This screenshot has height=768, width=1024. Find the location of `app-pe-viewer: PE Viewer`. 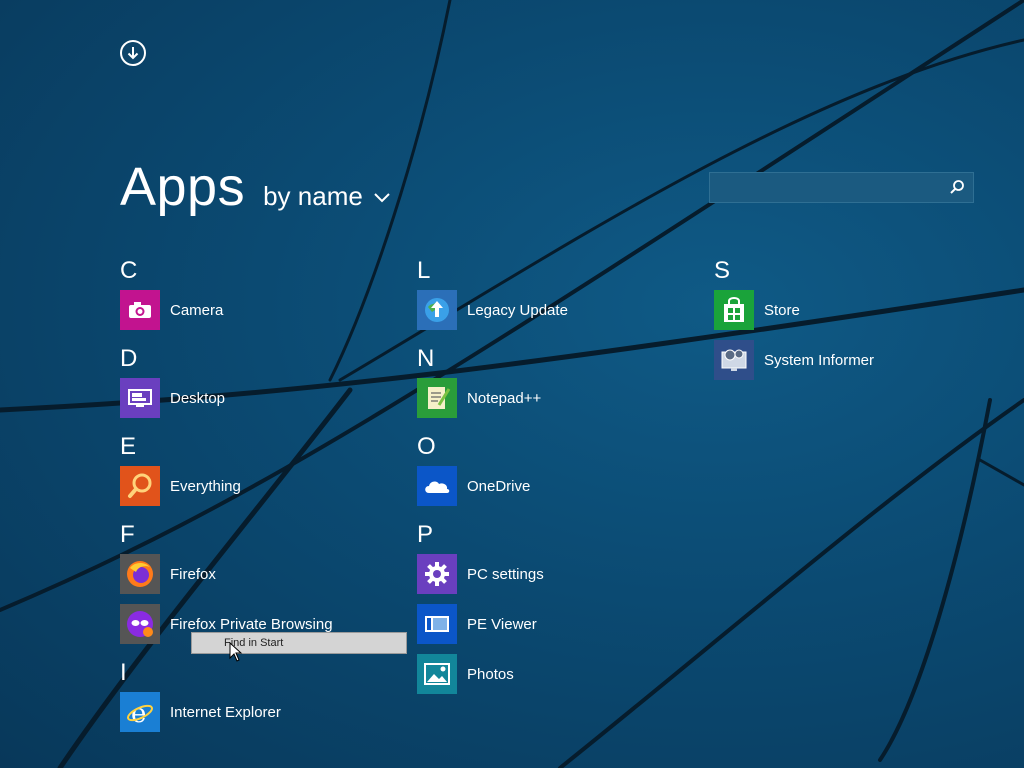

app-pe-viewer: PE Viewer is located at coordinates (492, 624).